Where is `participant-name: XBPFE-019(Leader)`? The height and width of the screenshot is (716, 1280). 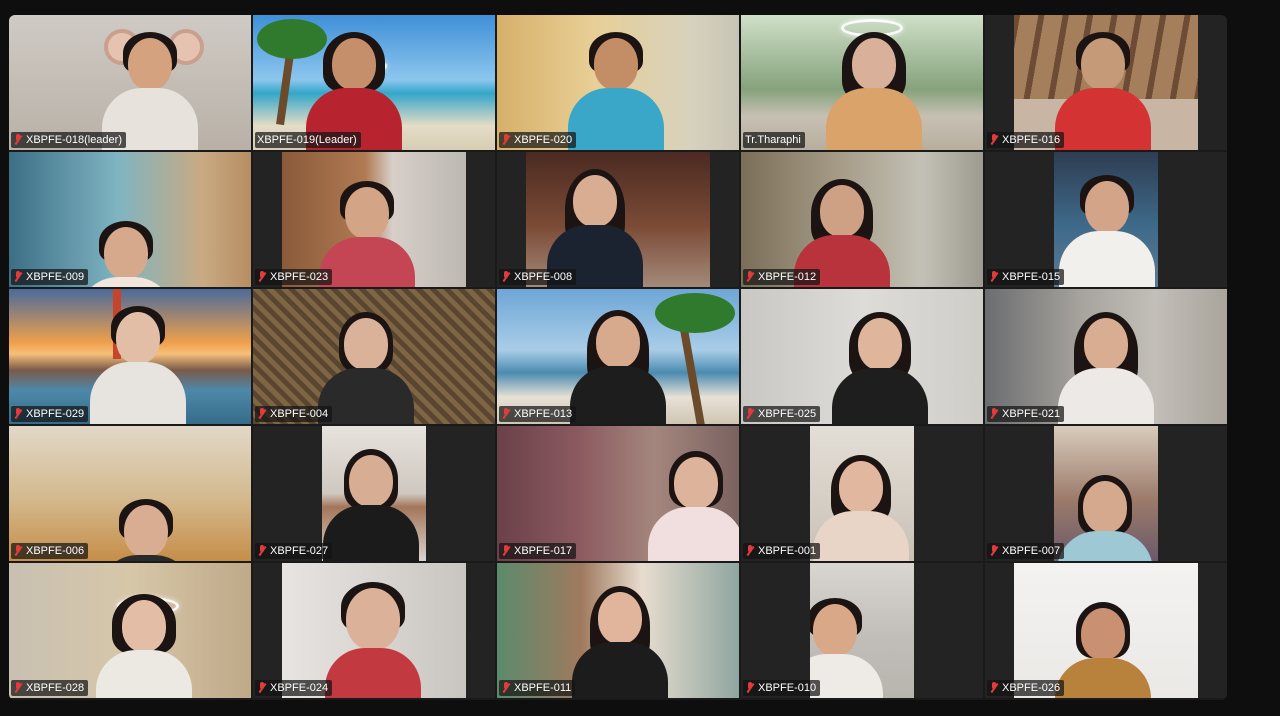 participant-name: XBPFE-019(Leader) is located at coordinates (307, 140).